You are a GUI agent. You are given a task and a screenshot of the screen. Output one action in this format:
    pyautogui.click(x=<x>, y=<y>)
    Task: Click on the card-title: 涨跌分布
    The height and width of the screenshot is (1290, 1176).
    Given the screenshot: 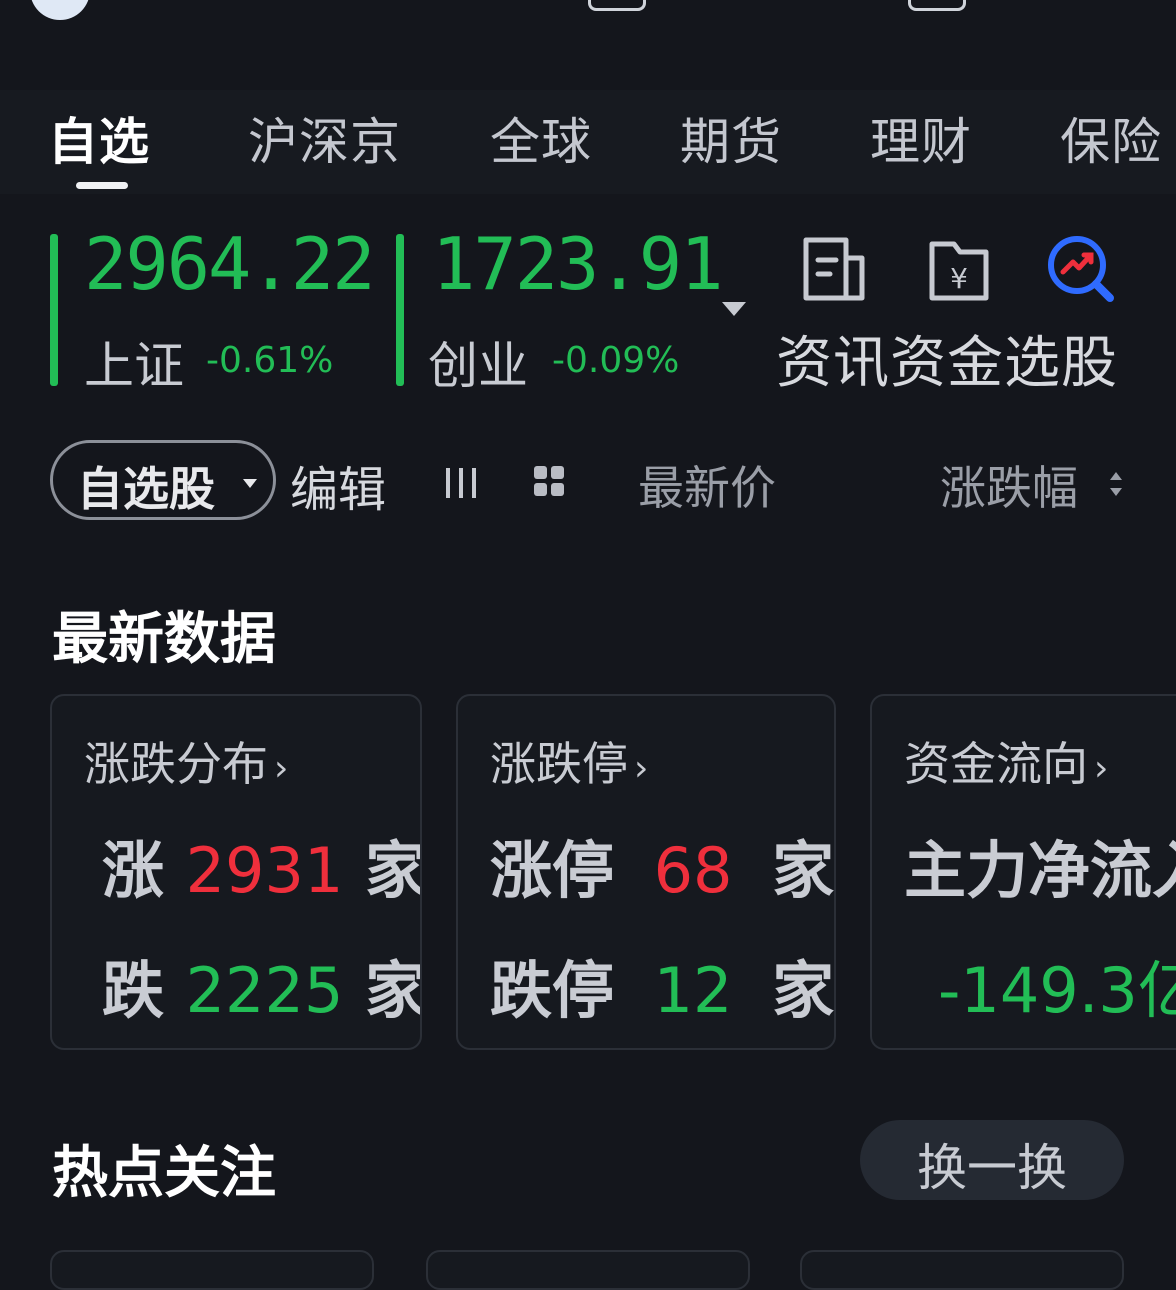 What is the action you would take?
    pyautogui.click(x=176, y=764)
    